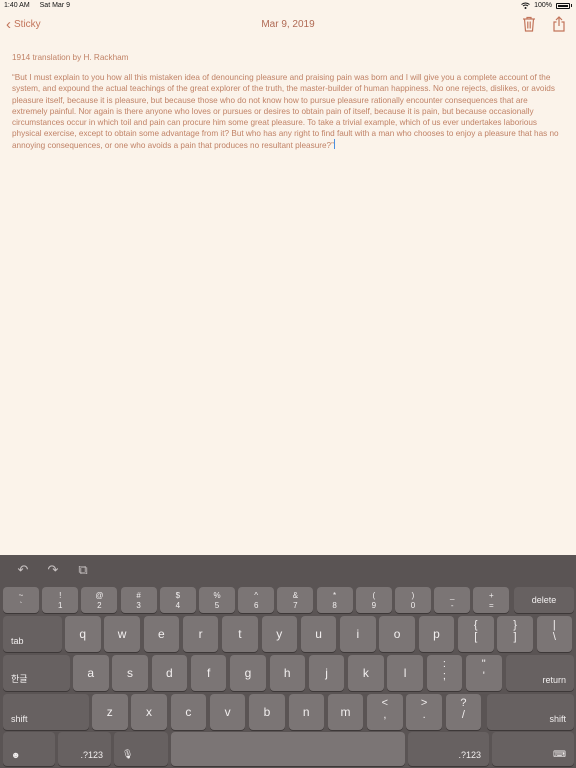 Image resolution: width=576 pixels, height=768 pixels. I want to click on key-shift-symbol: ?, so click(463, 703).